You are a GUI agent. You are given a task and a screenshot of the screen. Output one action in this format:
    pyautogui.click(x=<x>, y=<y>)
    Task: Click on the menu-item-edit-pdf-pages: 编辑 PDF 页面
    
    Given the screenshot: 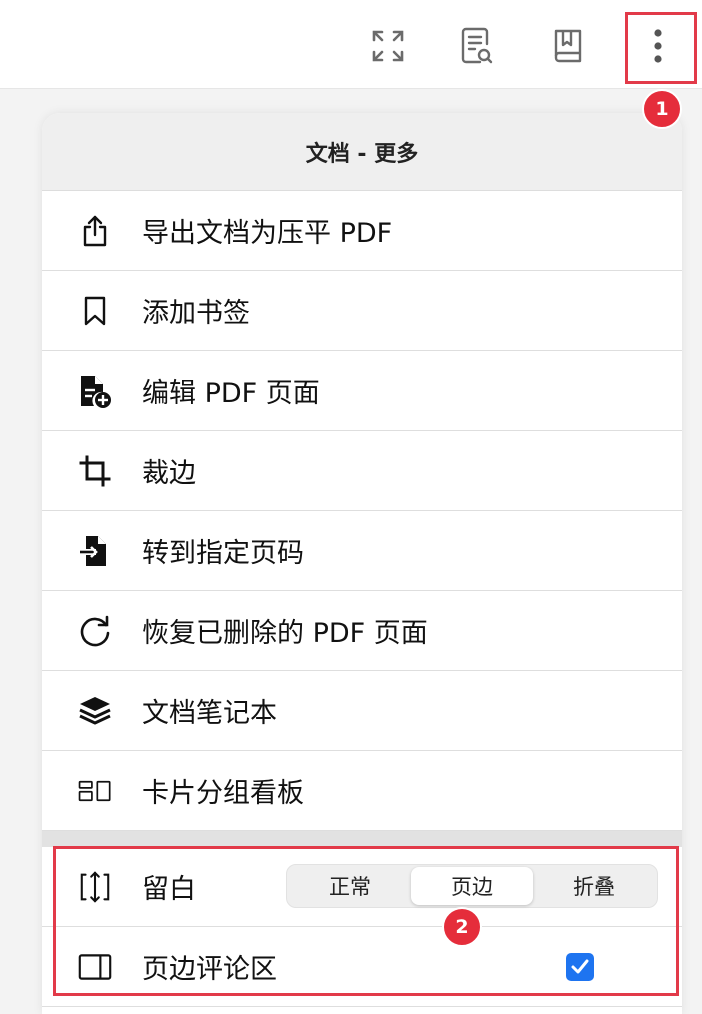 What is the action you would take?
    pyautogui.click(x=362, y=391)
    